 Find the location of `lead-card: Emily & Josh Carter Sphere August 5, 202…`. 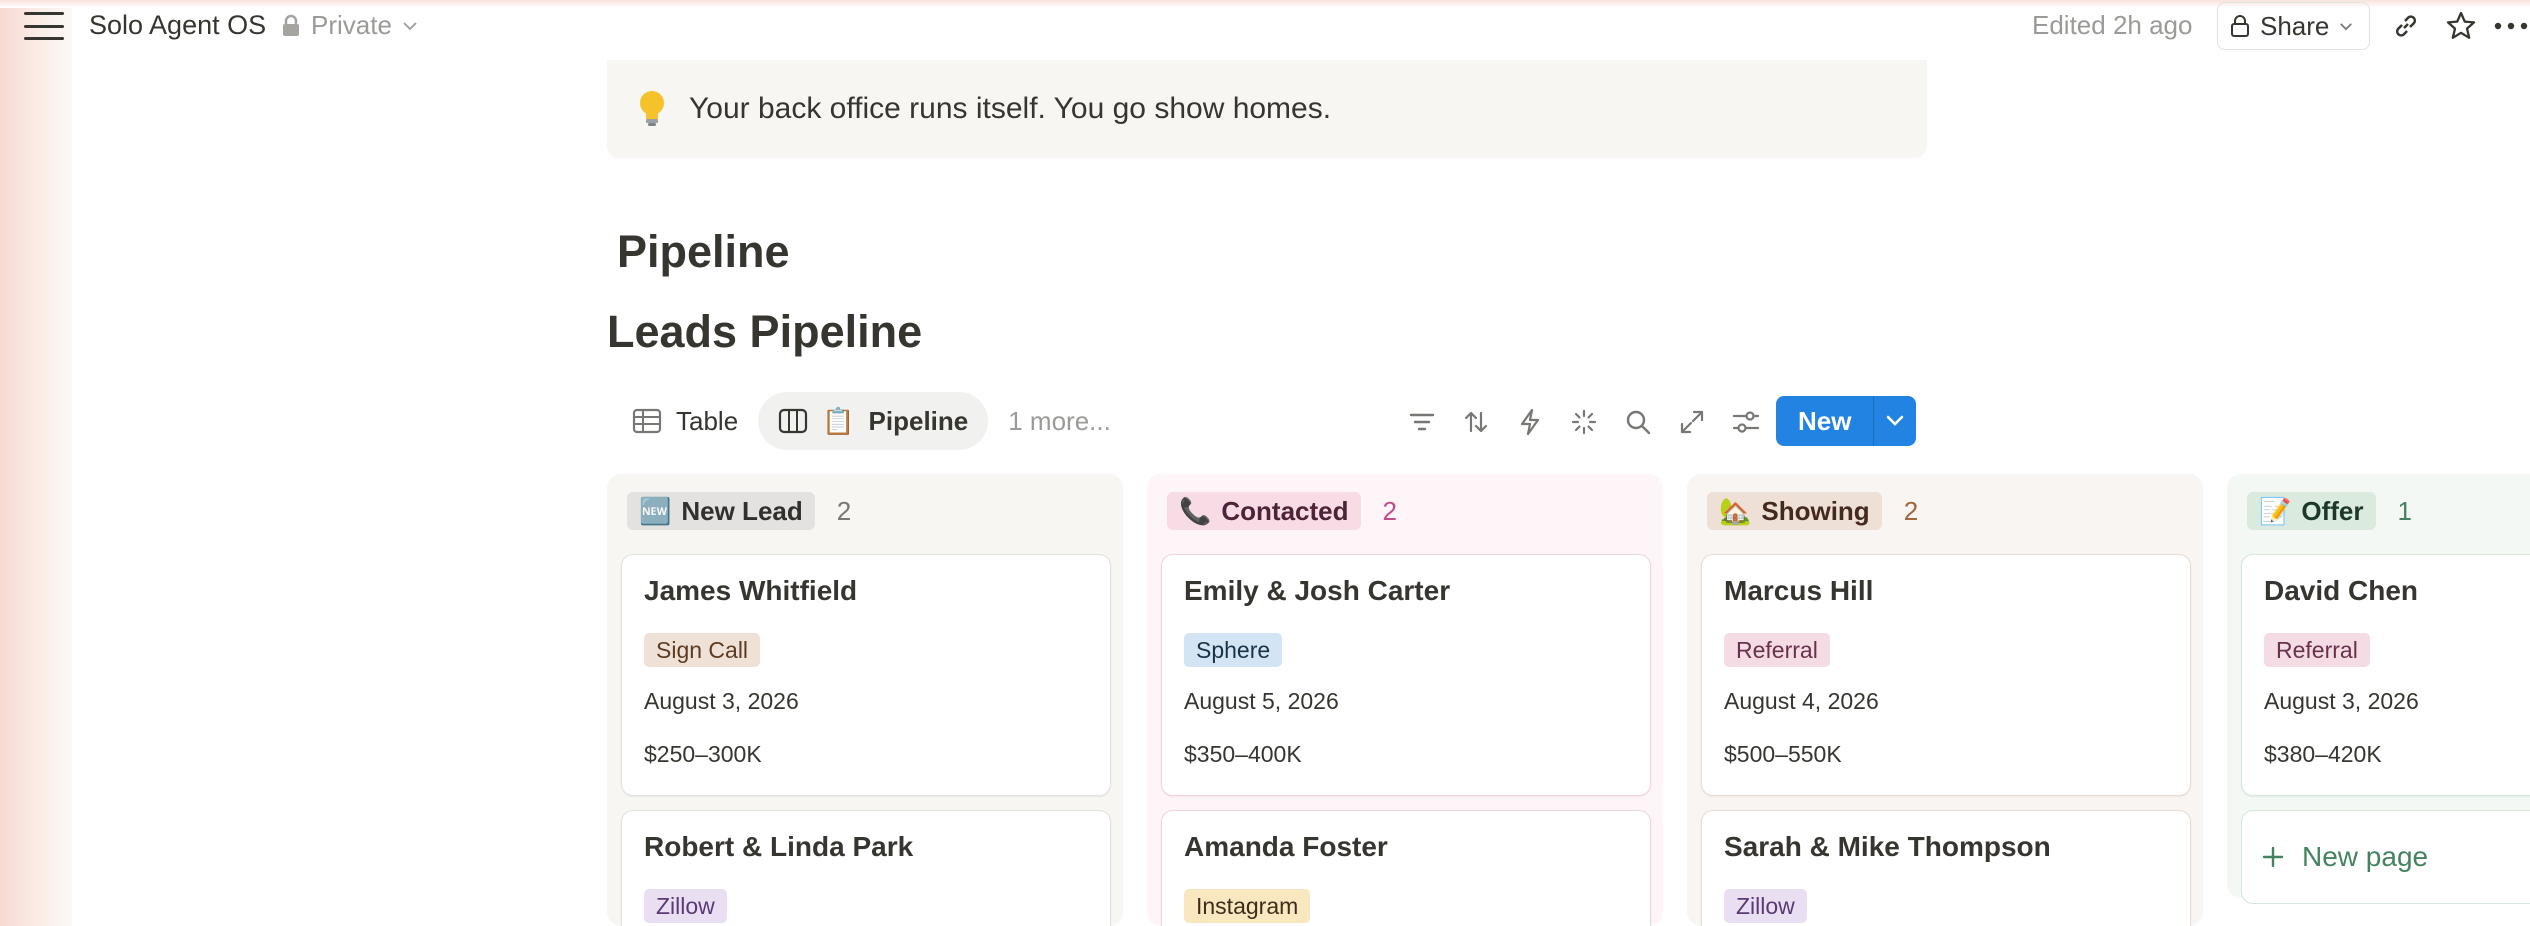

lead-card: Emily & Josh Carter Sphere August 5, 202… is located at coordinates (1406, 675).